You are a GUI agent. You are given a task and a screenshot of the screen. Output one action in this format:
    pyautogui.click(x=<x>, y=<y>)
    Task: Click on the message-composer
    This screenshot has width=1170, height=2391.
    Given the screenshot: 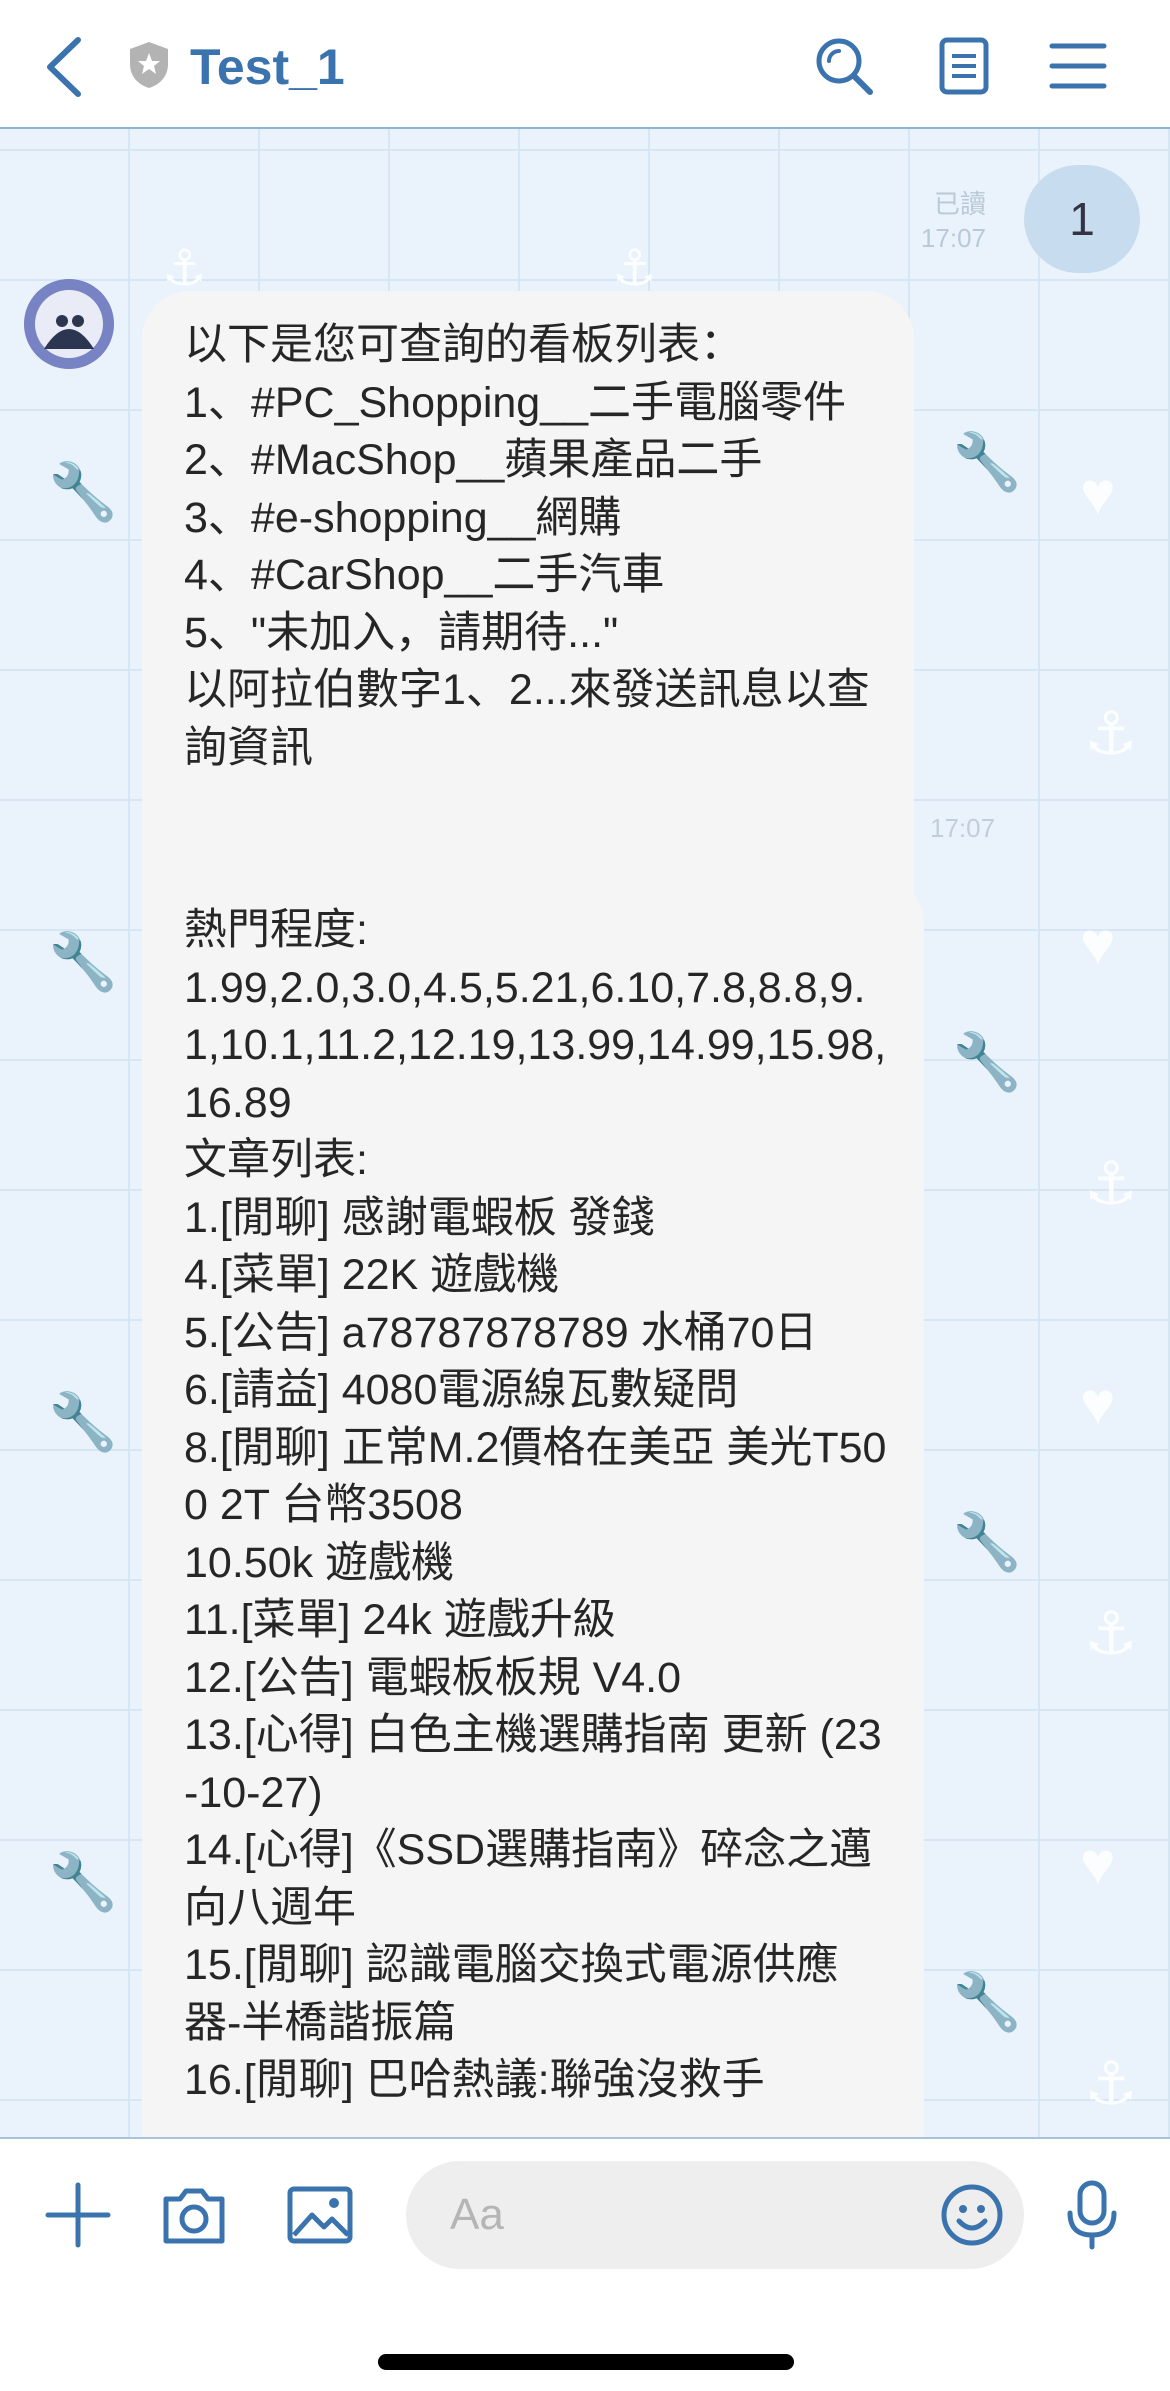 What is the action you would take?
    pyautogui.click(x=585, y=2264)
    